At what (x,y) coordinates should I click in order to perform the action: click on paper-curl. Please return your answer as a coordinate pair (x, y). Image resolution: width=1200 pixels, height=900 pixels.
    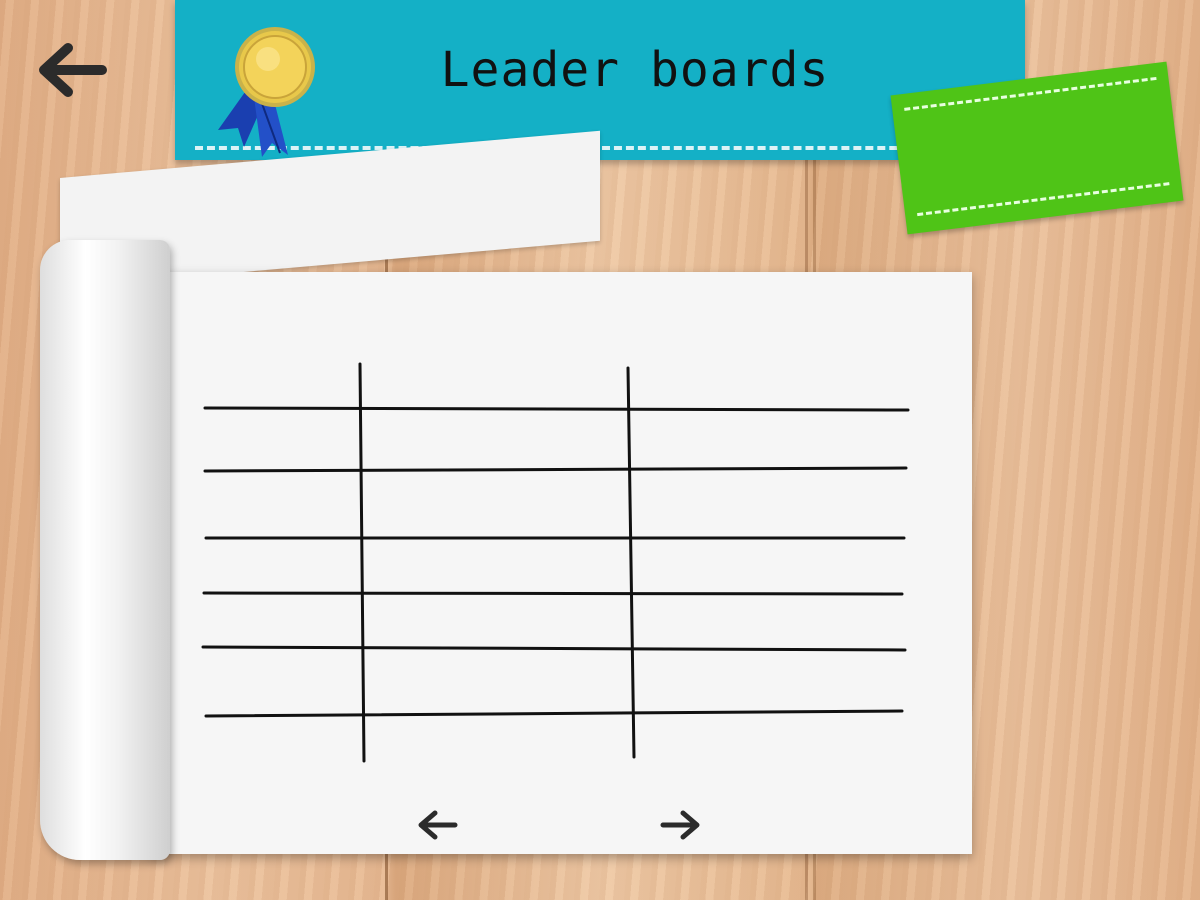
    Looking at the image, I should click on (105, 550).